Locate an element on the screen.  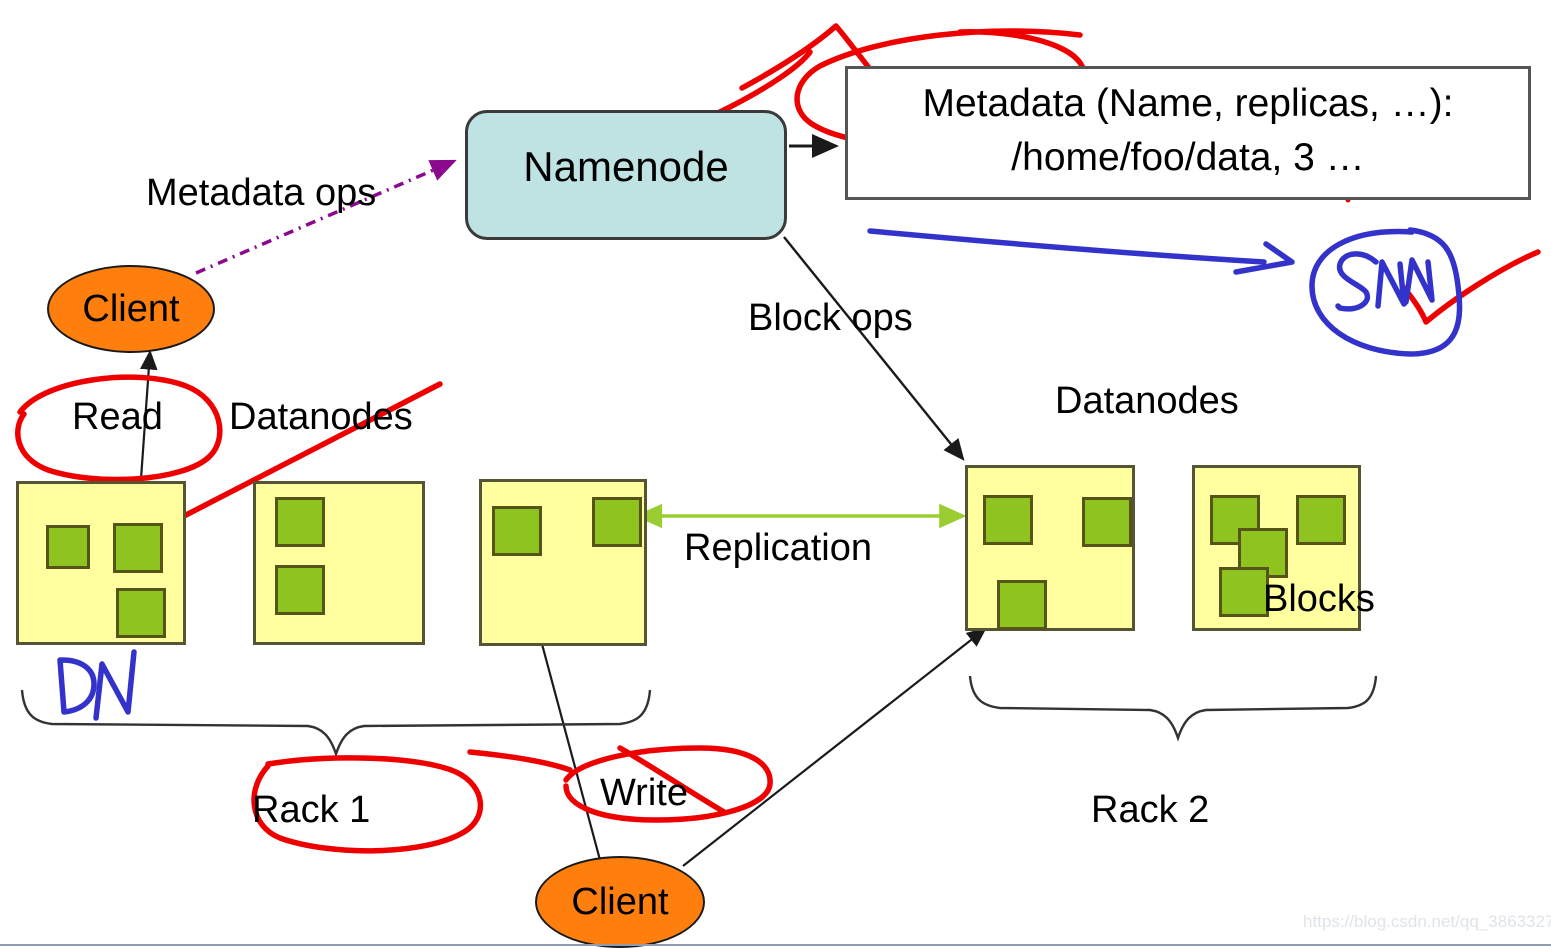
label-datanodes-rack1: Datanodes is located at coordinates (321, 417).